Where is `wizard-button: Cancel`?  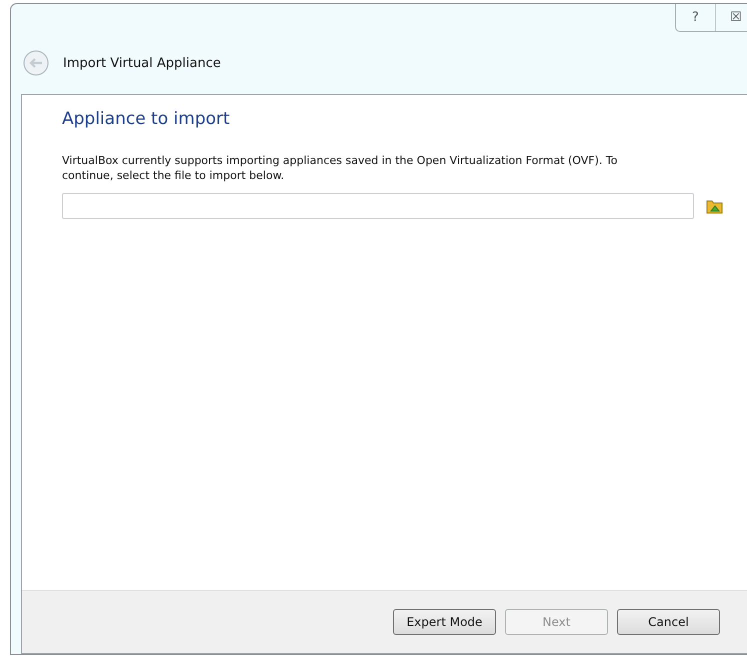
wizard-button: Cancel is located at coordinates (668, 622).